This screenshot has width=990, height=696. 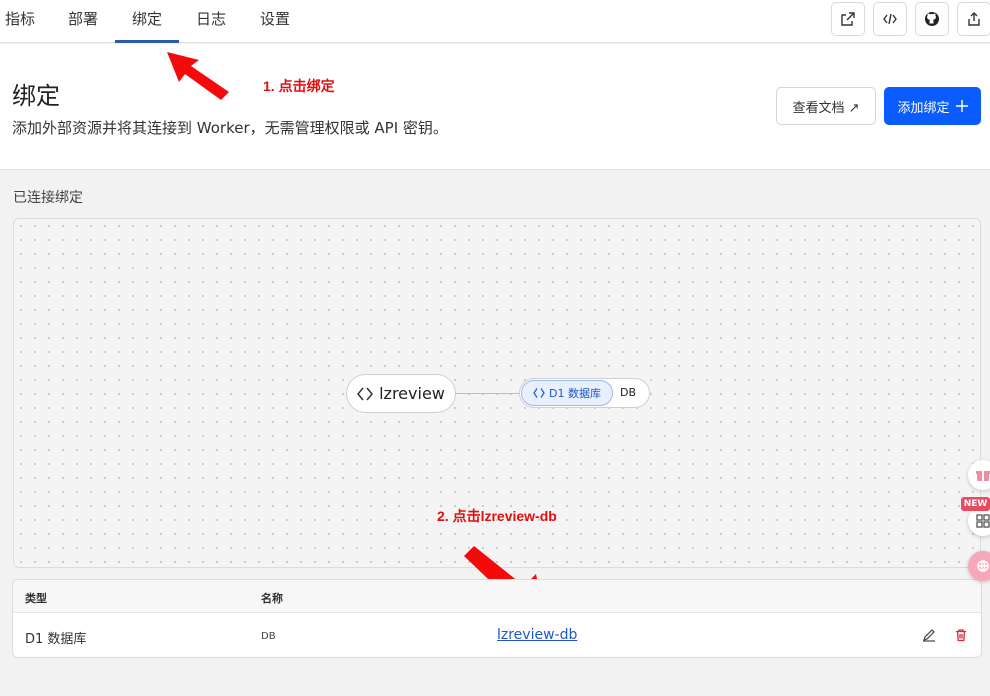 I want to click on trash-icon, so click(x=961, y=635).